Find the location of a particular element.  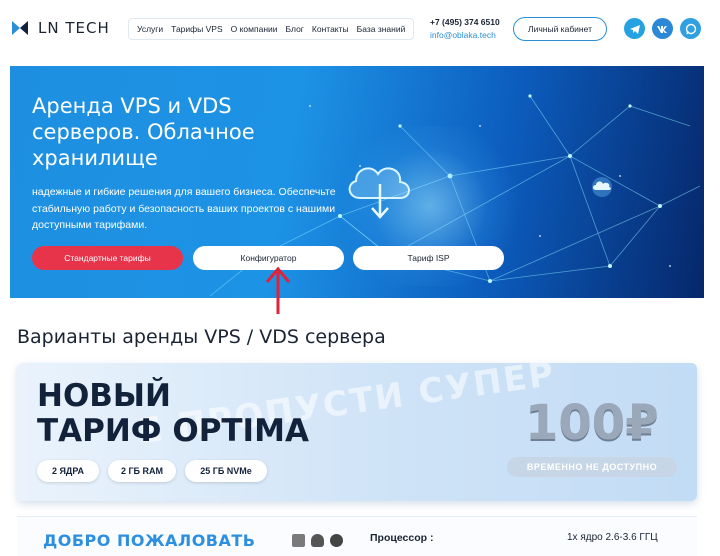

small-cloud-icon is located at coordinates (602, 187).